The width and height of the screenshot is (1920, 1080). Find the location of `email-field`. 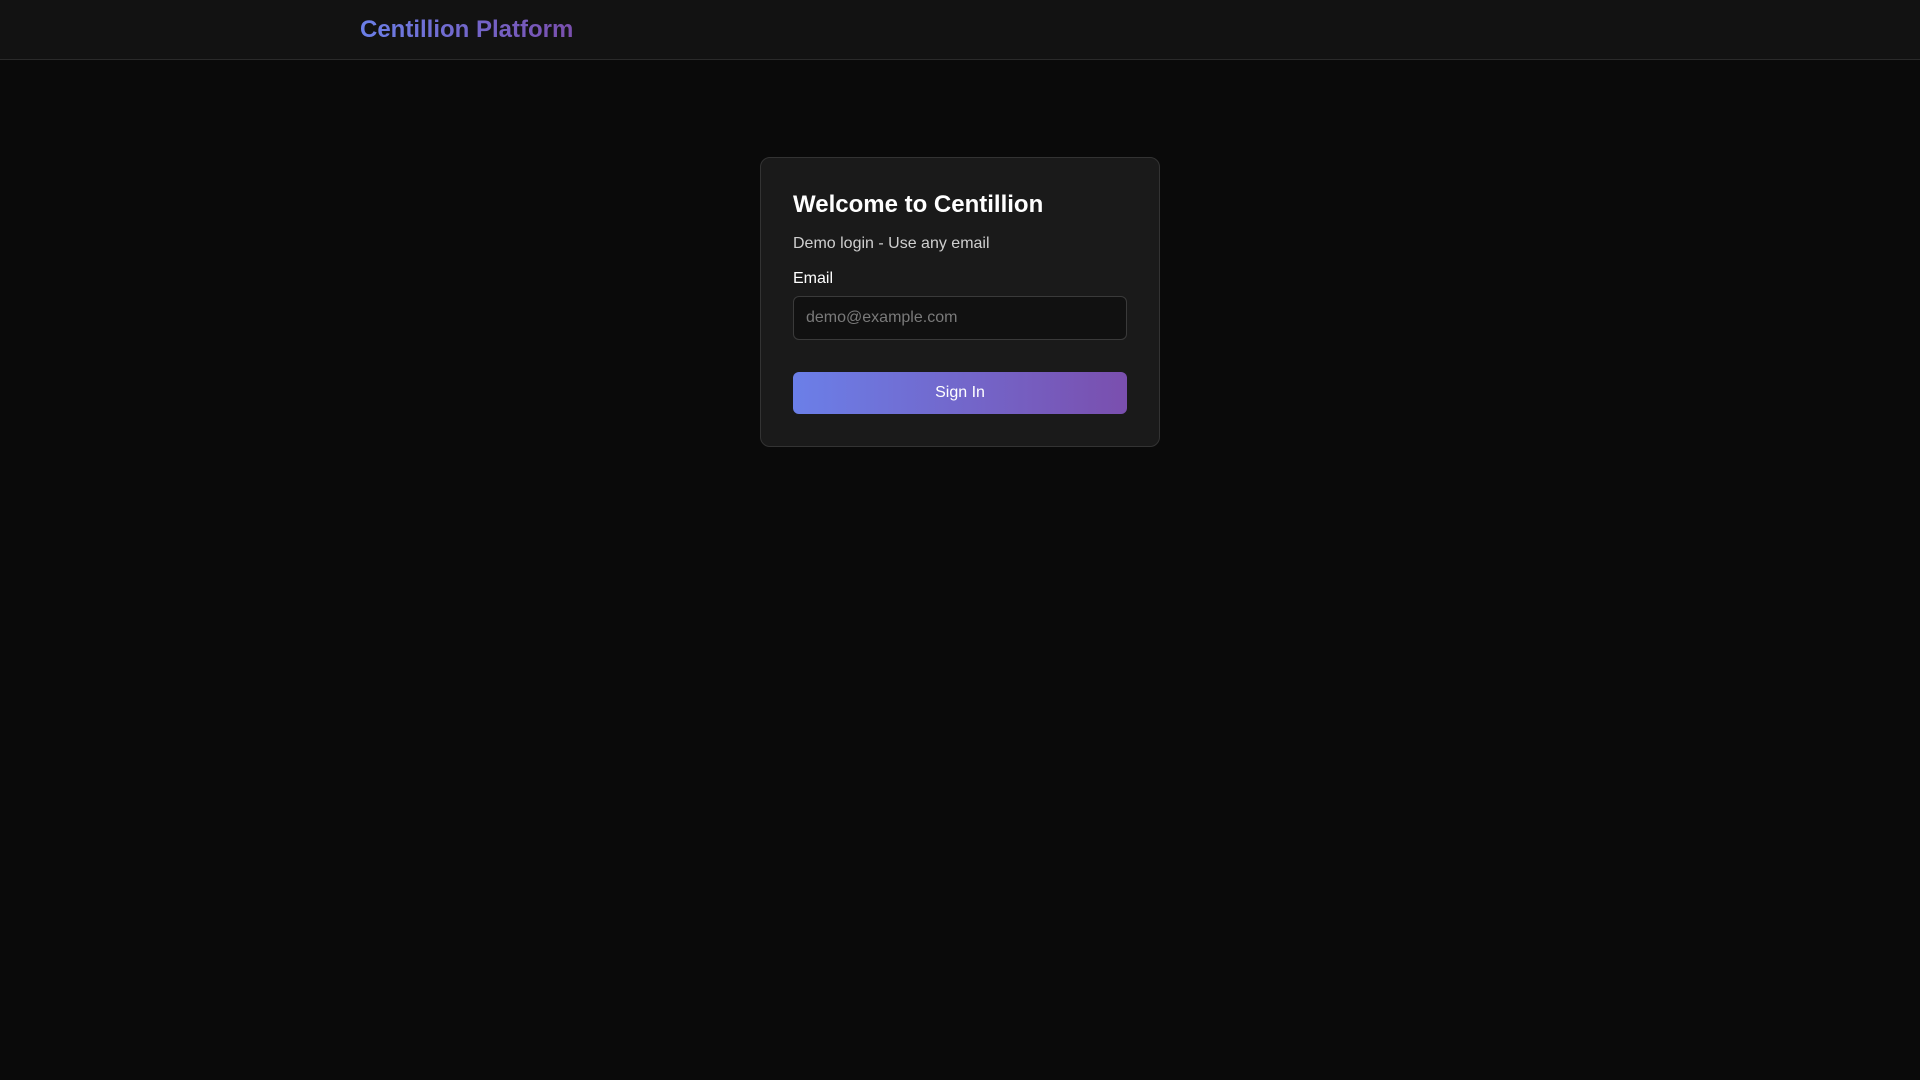

email-field is located at coordinates (960, 318).